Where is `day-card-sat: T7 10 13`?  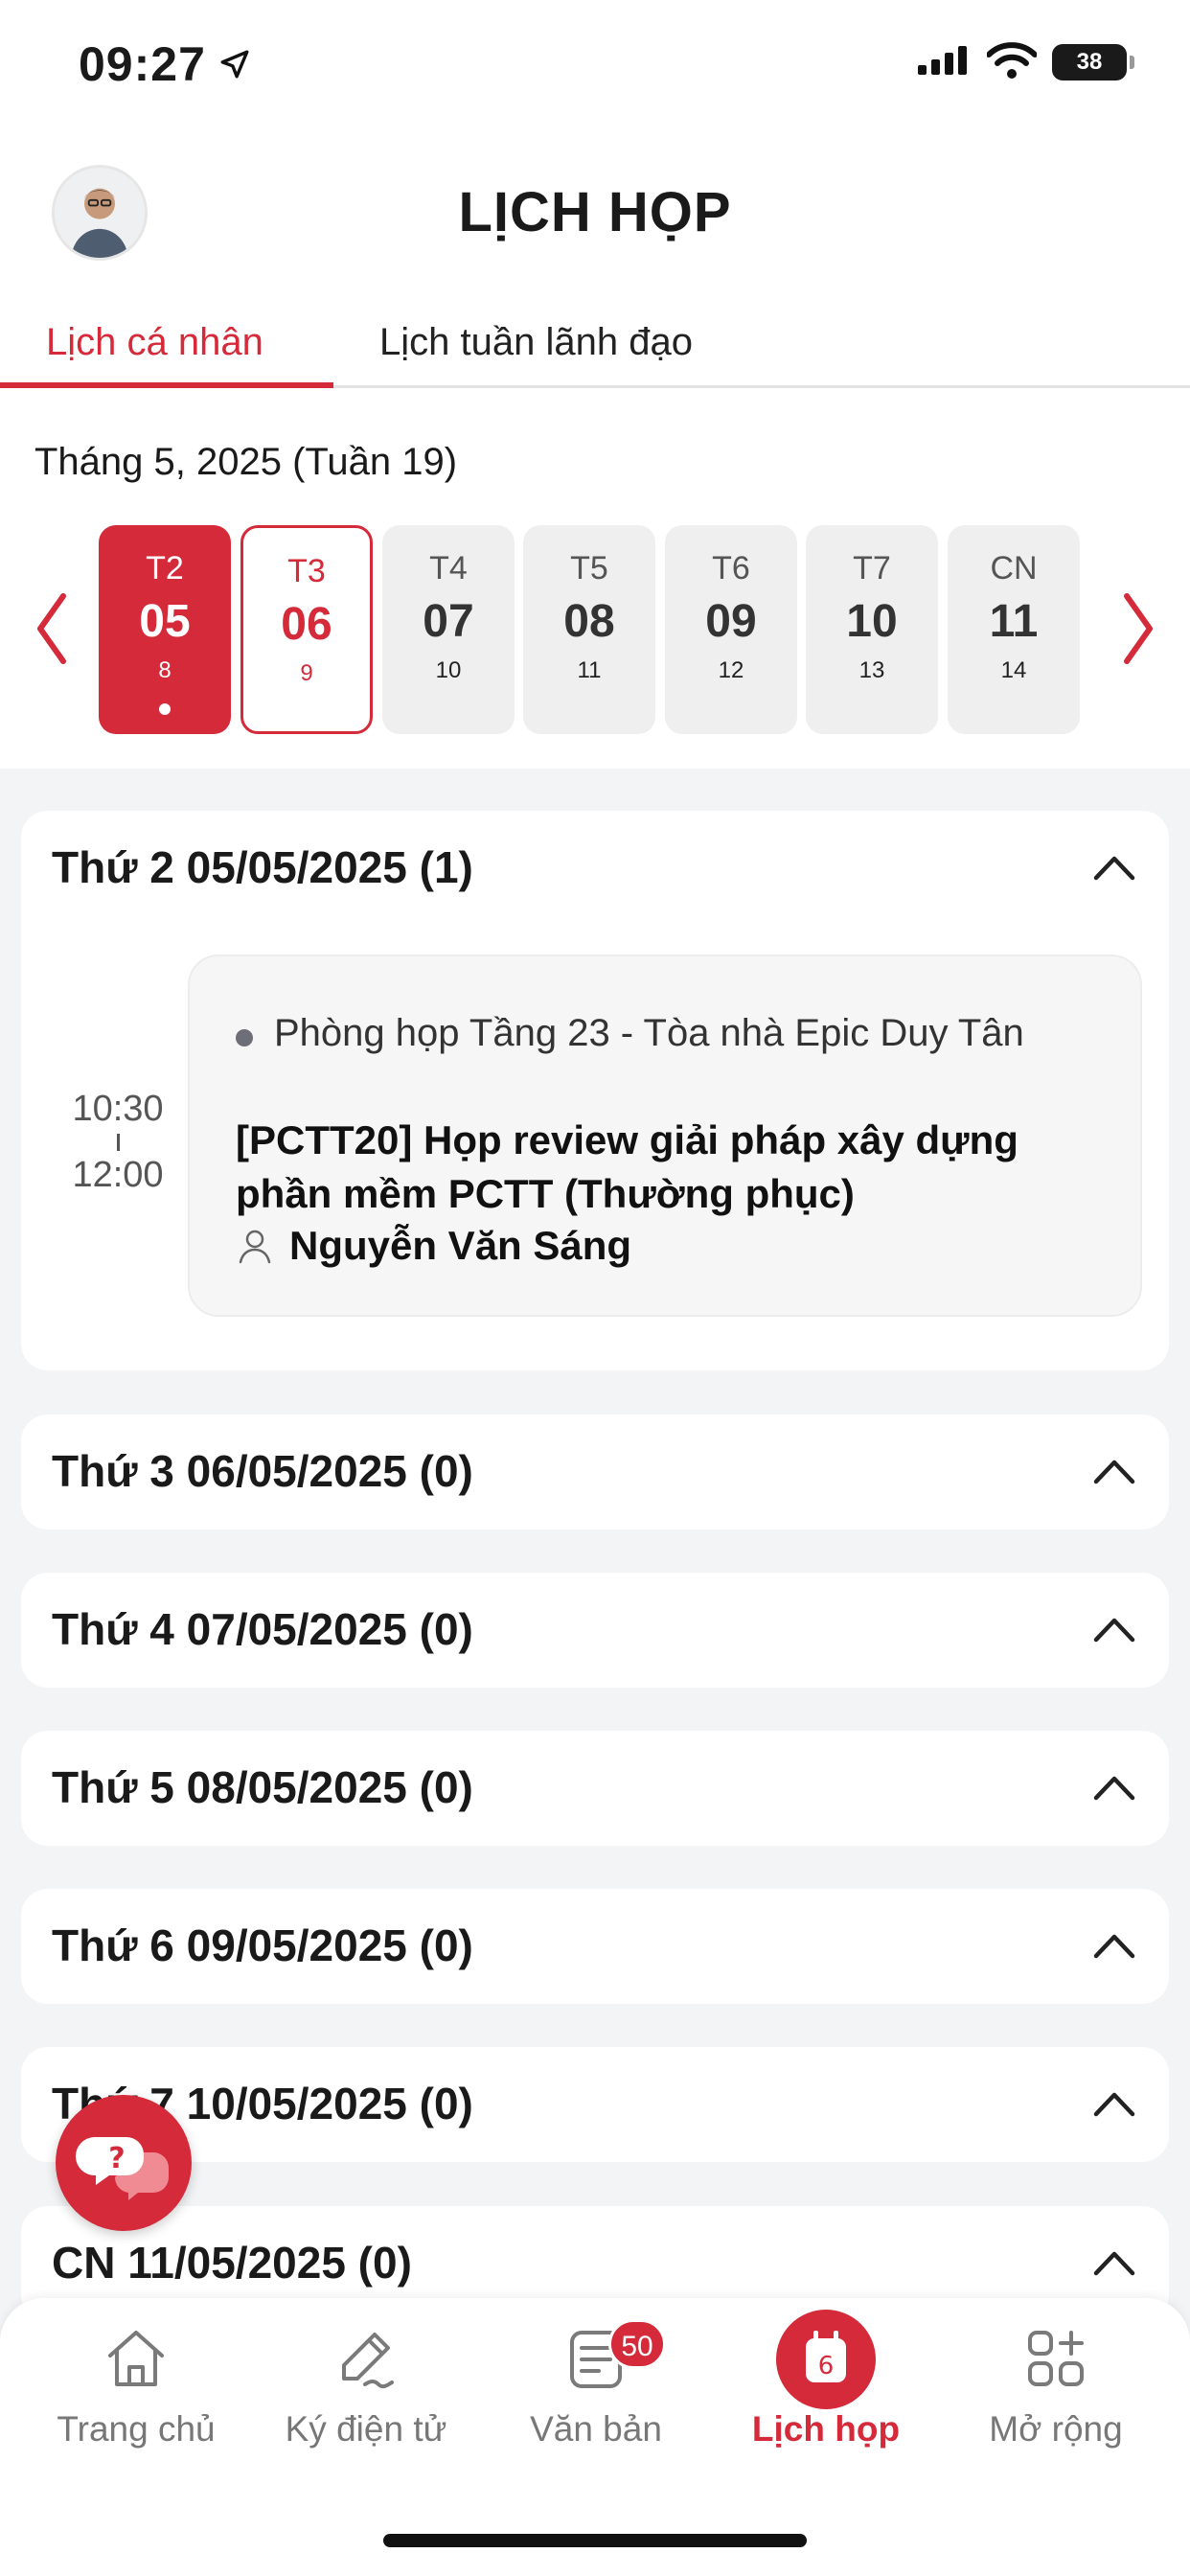
day-card-sat: T7 10 13 is located at coordinates (872, 629).